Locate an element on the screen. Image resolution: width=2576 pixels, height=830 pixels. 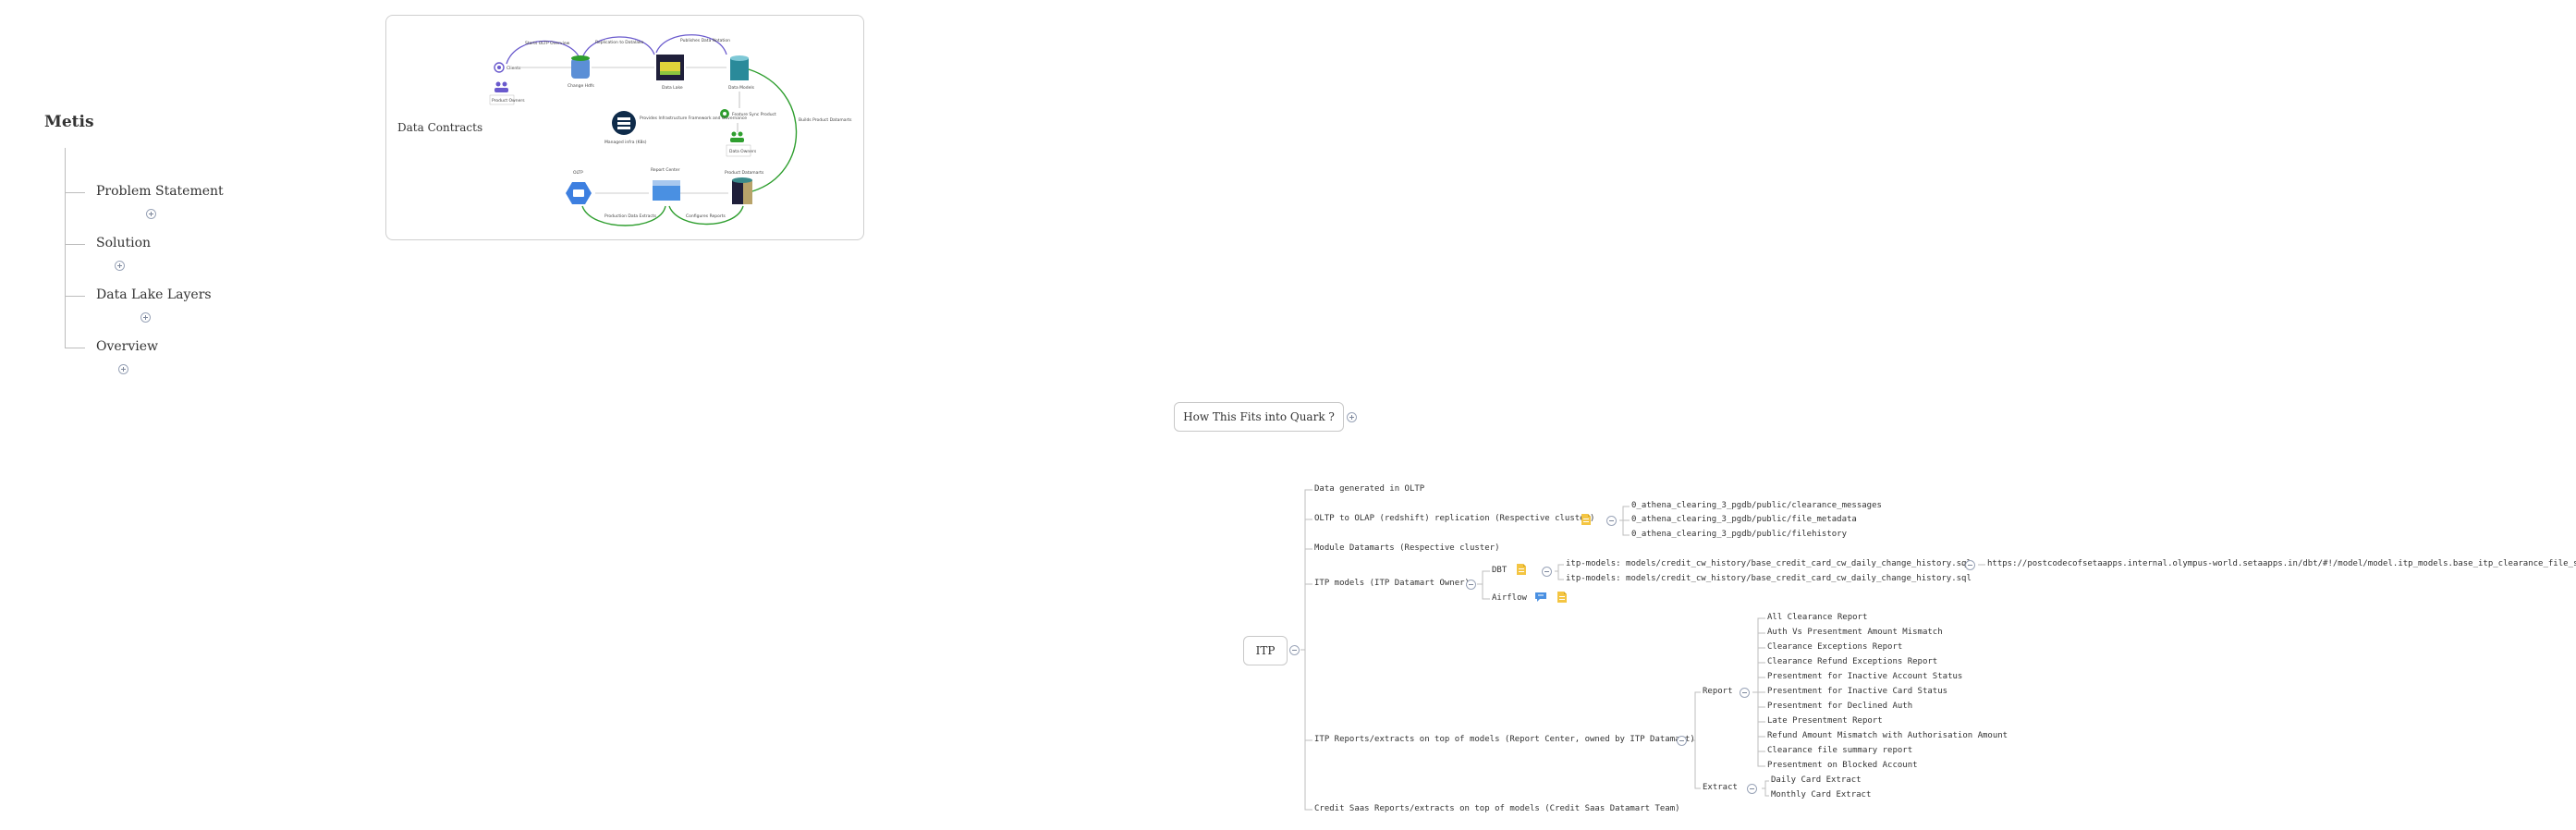
models-airflow: Airflow is located at coordinates (1509, 598).